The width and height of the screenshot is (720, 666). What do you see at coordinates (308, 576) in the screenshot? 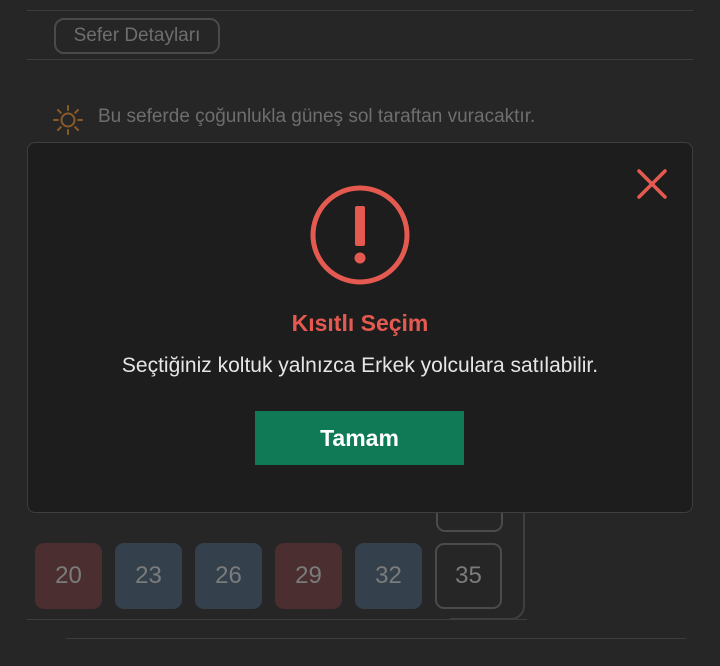
I see `seat: 29` at bounding box center [308, 576].